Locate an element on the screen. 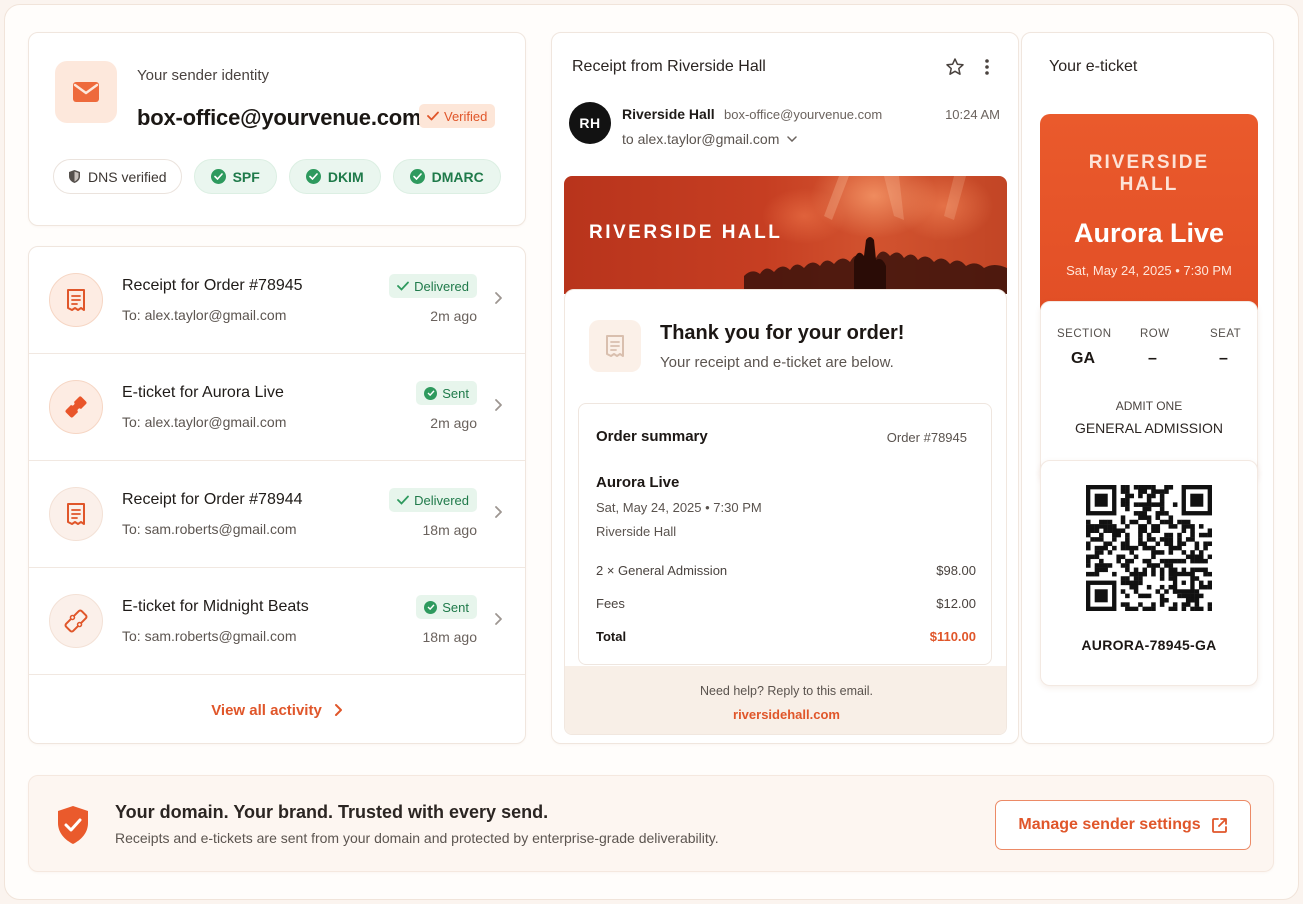 The width and height of the screenshot is (1303, 904). ticket-venue: RIVERSIDE HALL is located at coordinates (1149, 174).